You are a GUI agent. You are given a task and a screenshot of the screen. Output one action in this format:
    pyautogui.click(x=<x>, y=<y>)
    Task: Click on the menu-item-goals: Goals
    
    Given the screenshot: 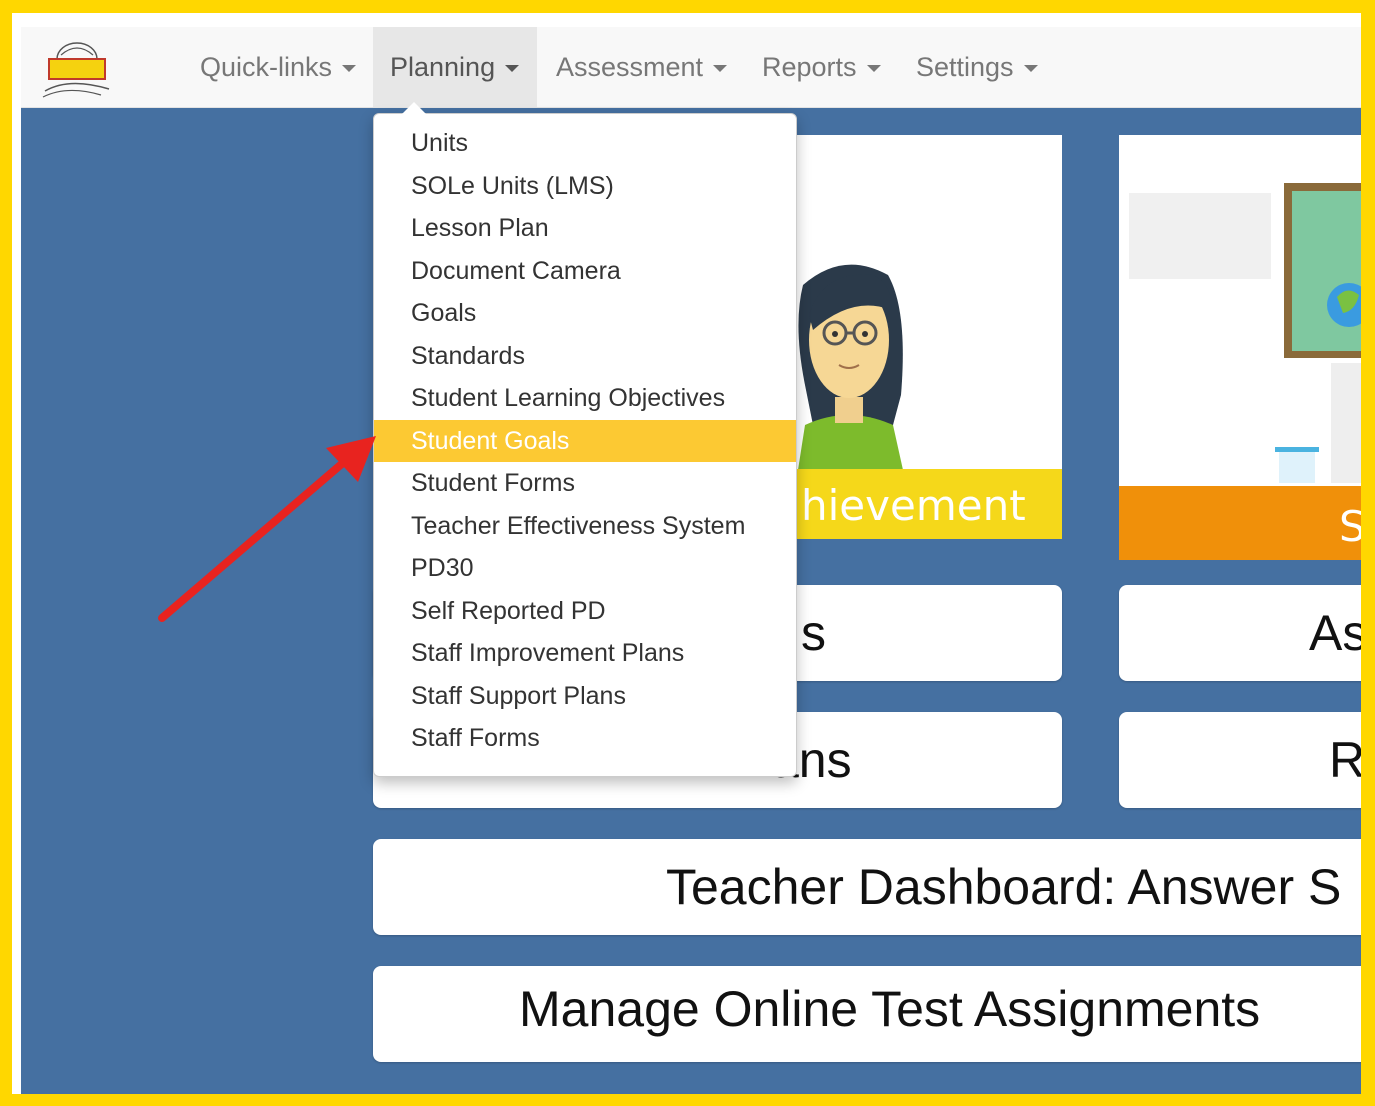 What is the action you would take?
    pyautogui.click(x=585, y=313)
    